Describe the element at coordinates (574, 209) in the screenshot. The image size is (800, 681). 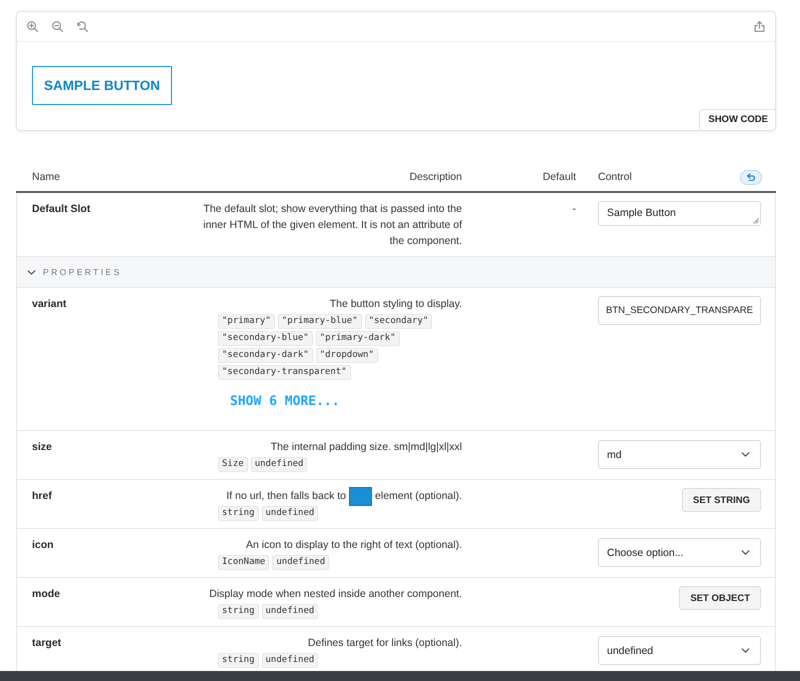
I see `default-value: -` at that location.